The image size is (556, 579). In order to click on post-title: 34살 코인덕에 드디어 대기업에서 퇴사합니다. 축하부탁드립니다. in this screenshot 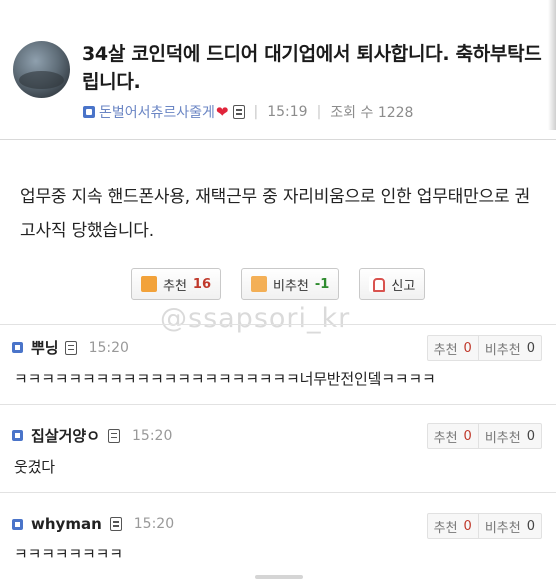, I will do `click(312, 68)`.